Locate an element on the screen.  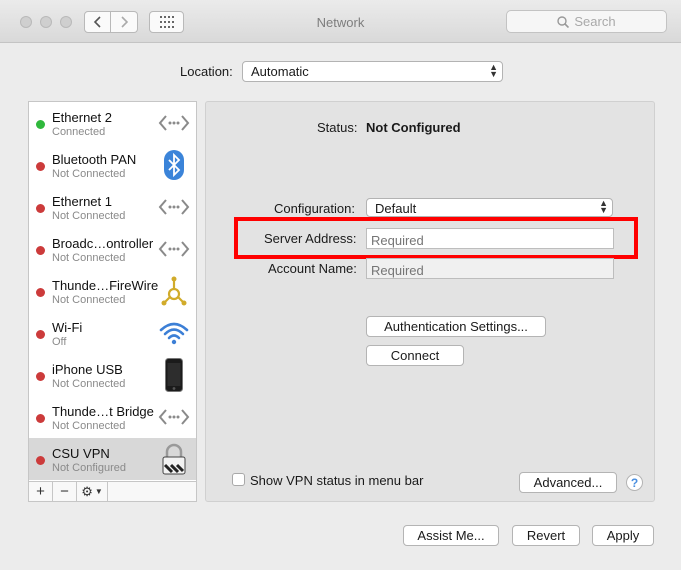
vpn-lock-icon is located at coordinates (174, 459).